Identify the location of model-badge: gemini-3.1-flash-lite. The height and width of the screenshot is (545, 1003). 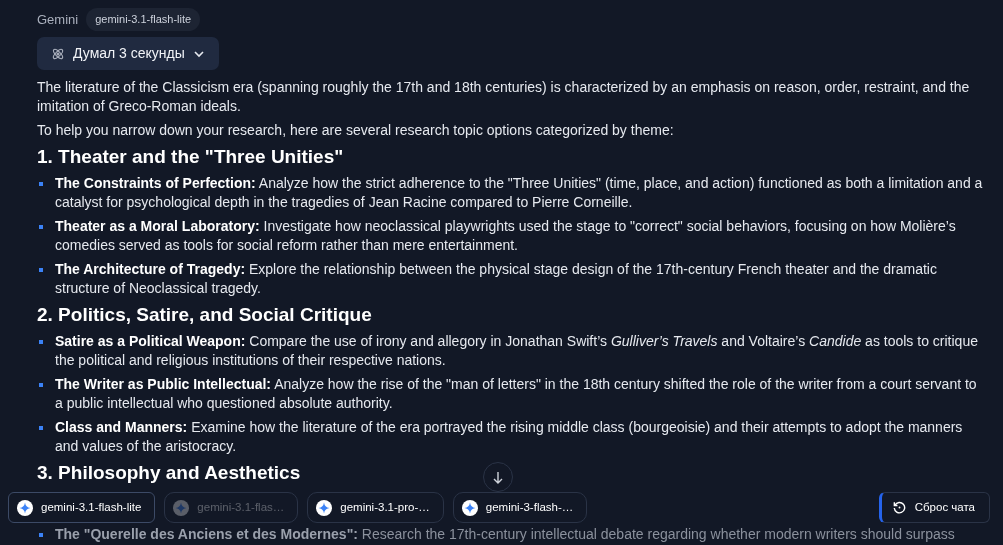
(143, 19).